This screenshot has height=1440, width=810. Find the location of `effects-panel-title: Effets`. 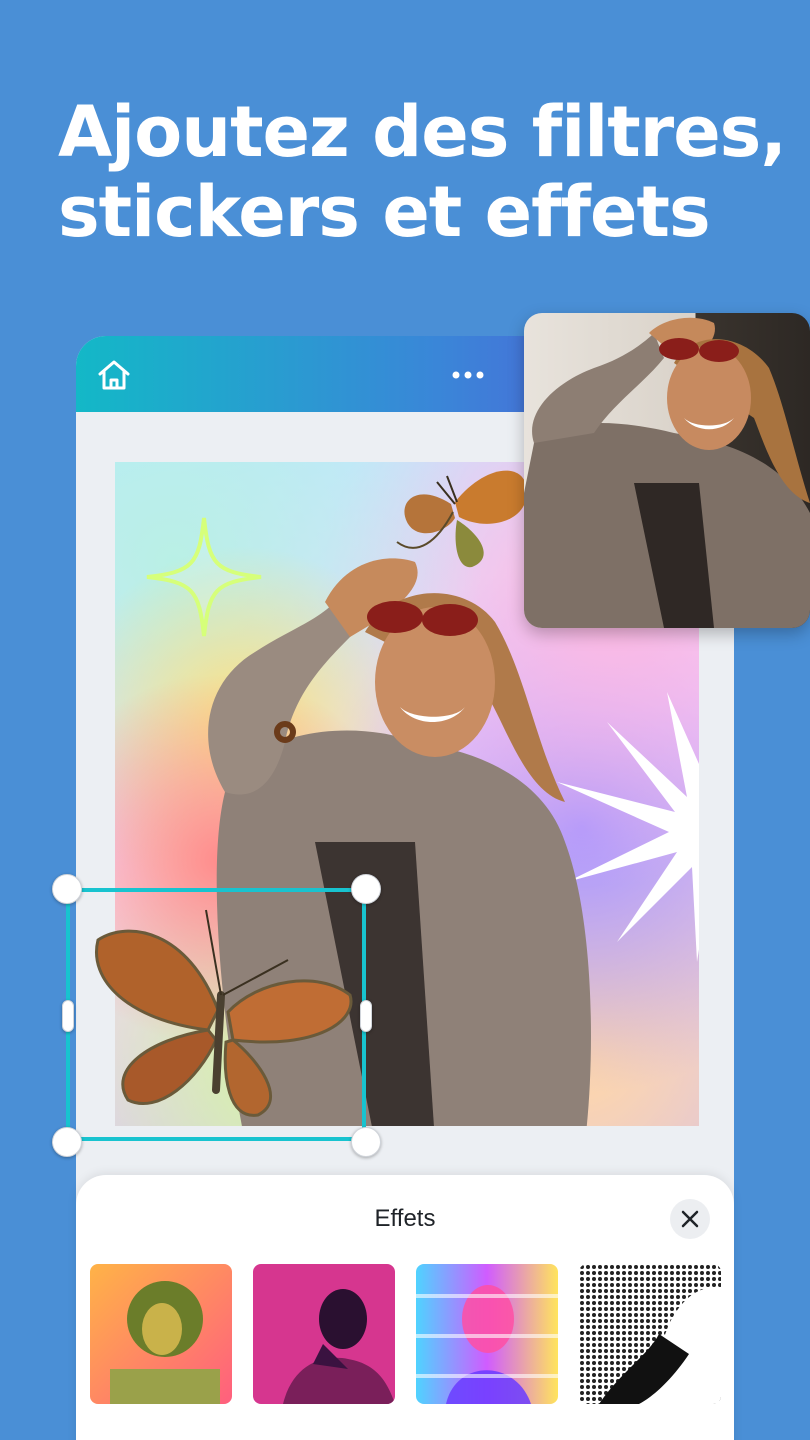

effects-panel-title: Effets is located at coordinates (405, 1218).